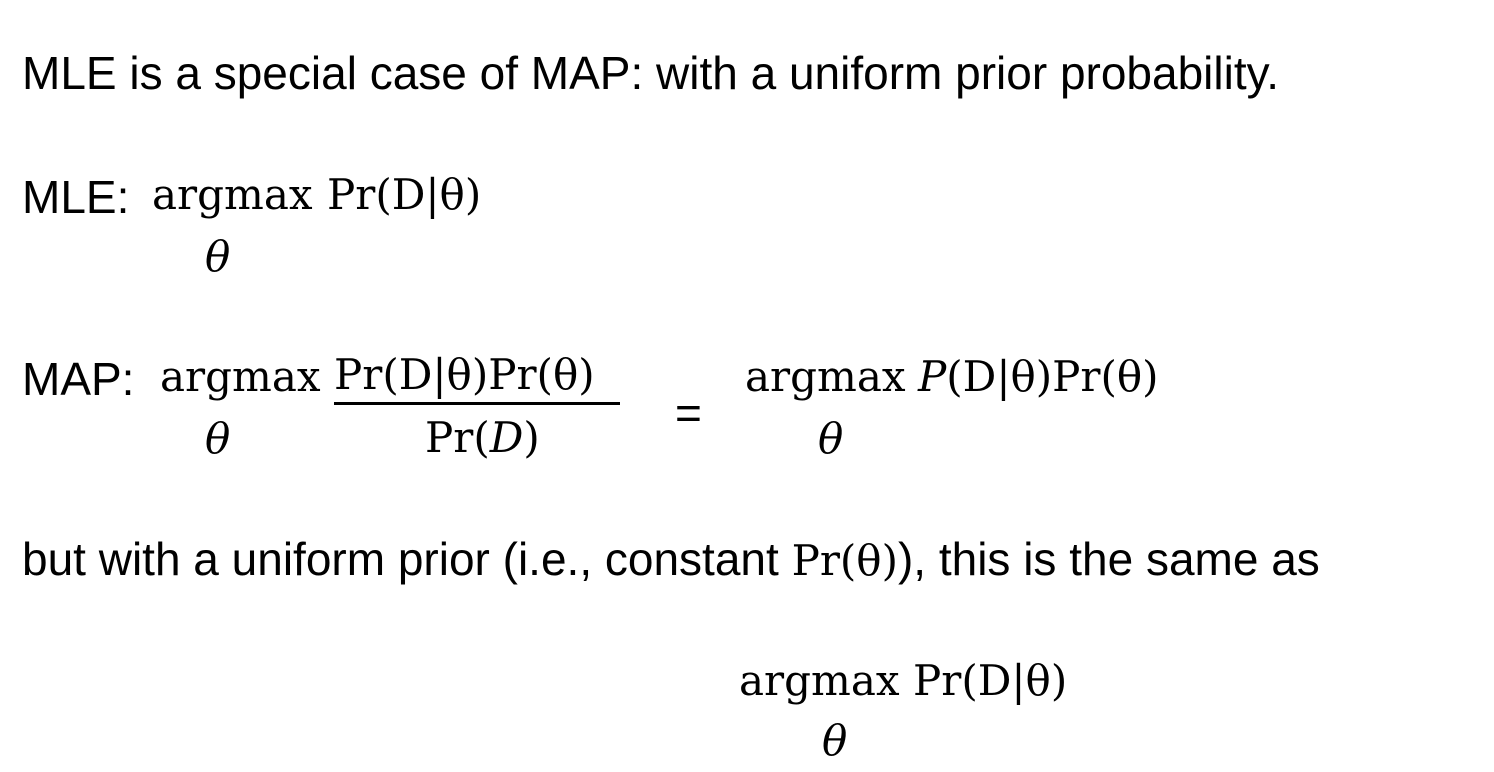 This screenshot has width=1494, height=772. Describe the element at coordinates (825, 376) in the screenshot. I see `map-rhs-argmax-operator: argmax` at that location.